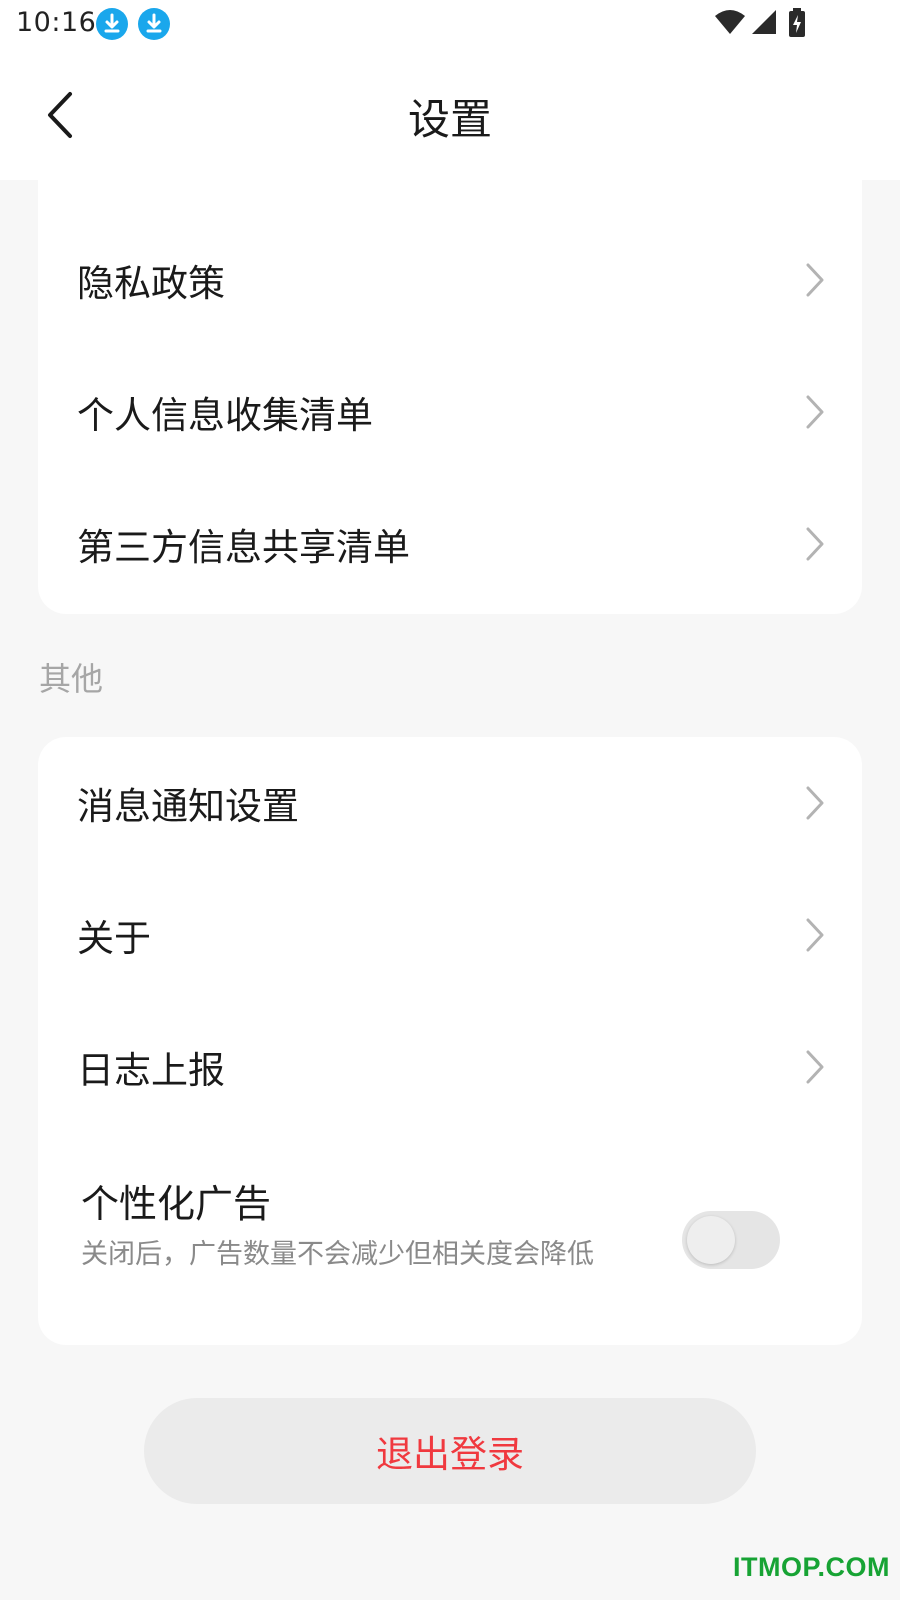 Image resolution: width=900 pixels, height=1600 pixels. What do you see at coordinates (450, 280) in the screenshot?
I see `menu-item-privacy-policy: 隐私政策` at bounding box center [450, 280].